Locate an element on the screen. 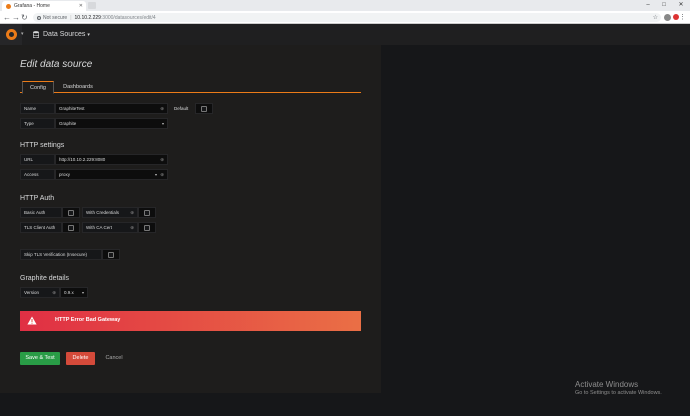 Image resolution: width=690 pixels, height=416 pixels. with-ca-cert-text: With CA Cert is located at coordinates (99, 227).